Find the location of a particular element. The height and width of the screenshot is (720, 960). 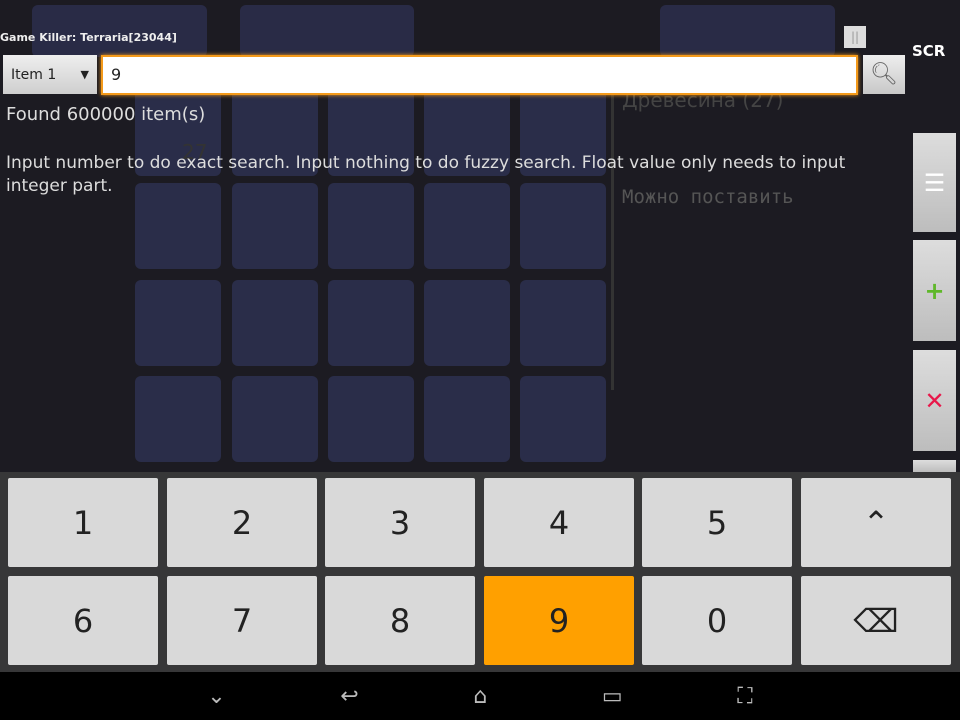

list-button: ☰ is located at coordinates (934, 182).